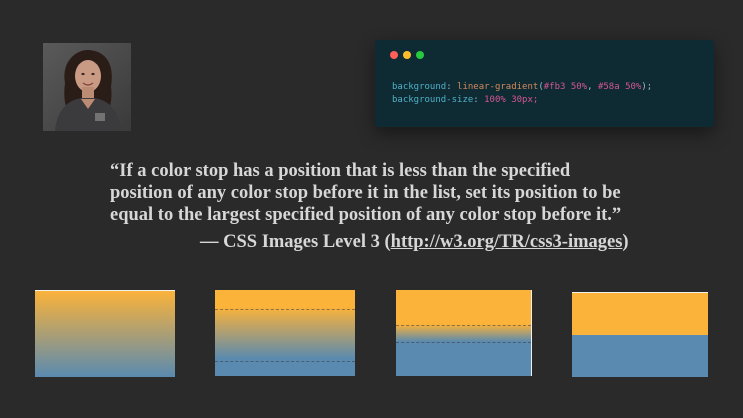 The image size is (743, 418). I want to click on css-value: 100% 30px;, so click(511, 100).